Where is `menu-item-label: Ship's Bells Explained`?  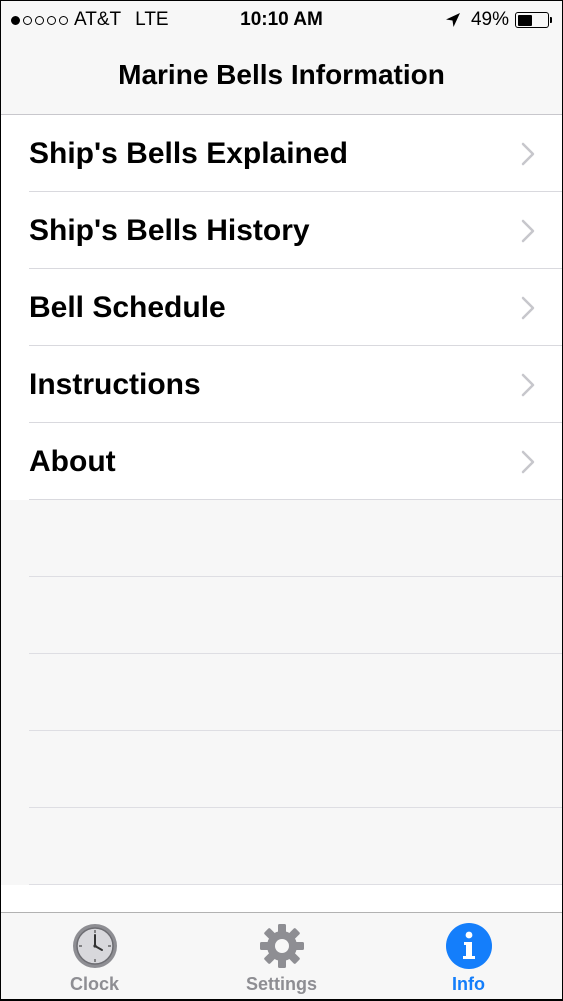
menu-item-label: Ship's Bells Explained is located at coordinates (188, 153).